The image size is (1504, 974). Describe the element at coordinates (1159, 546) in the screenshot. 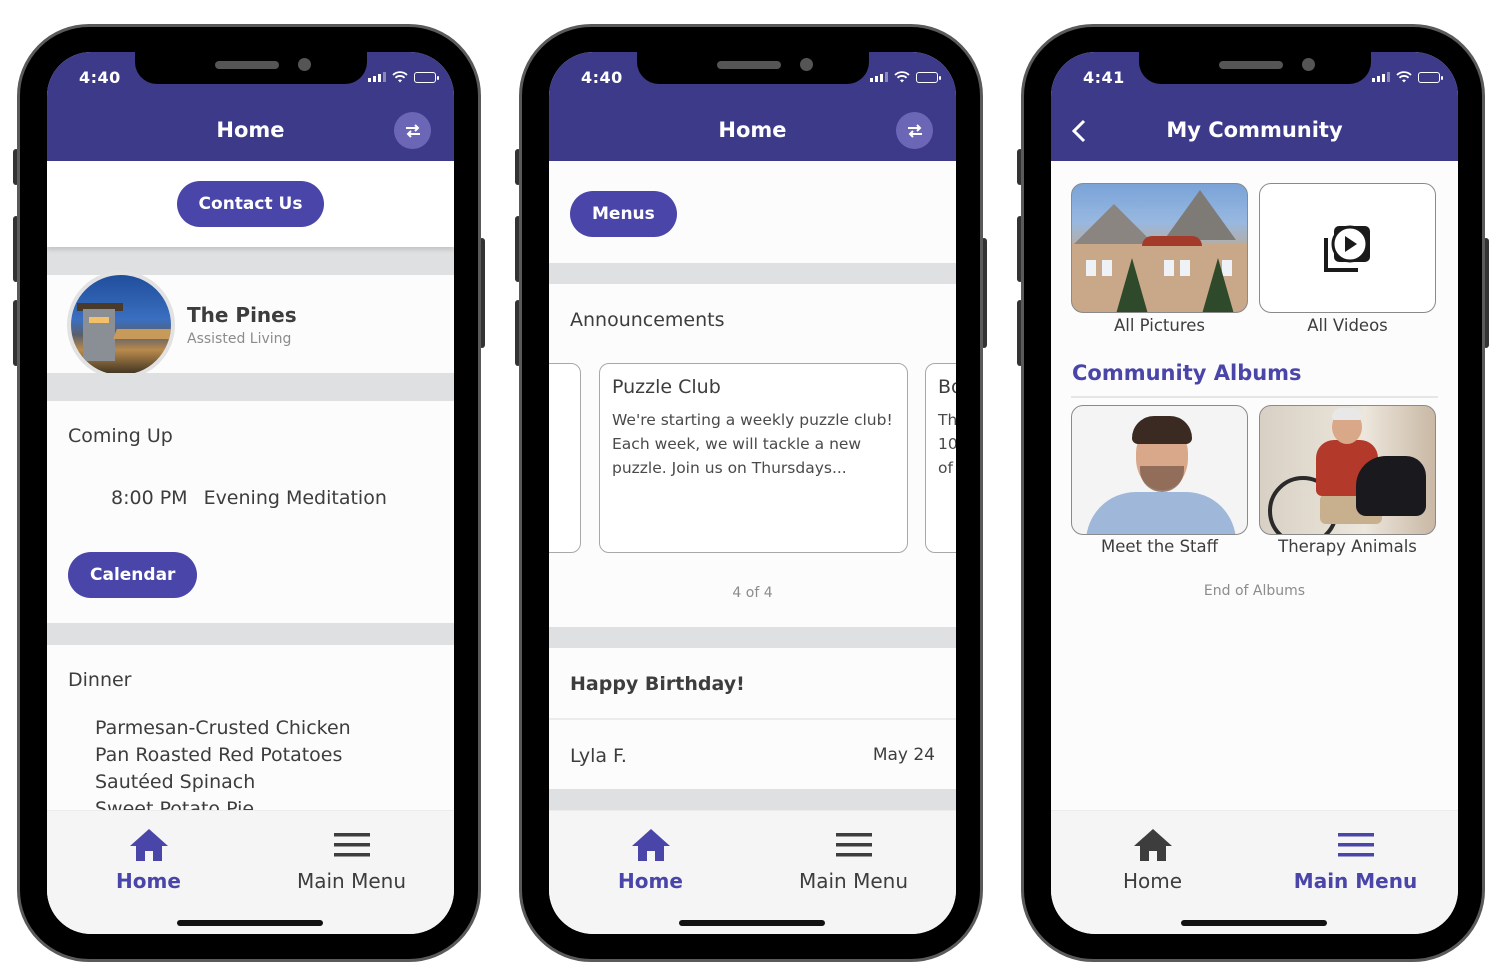

I see `album-label: Meet the Staff` at that location.